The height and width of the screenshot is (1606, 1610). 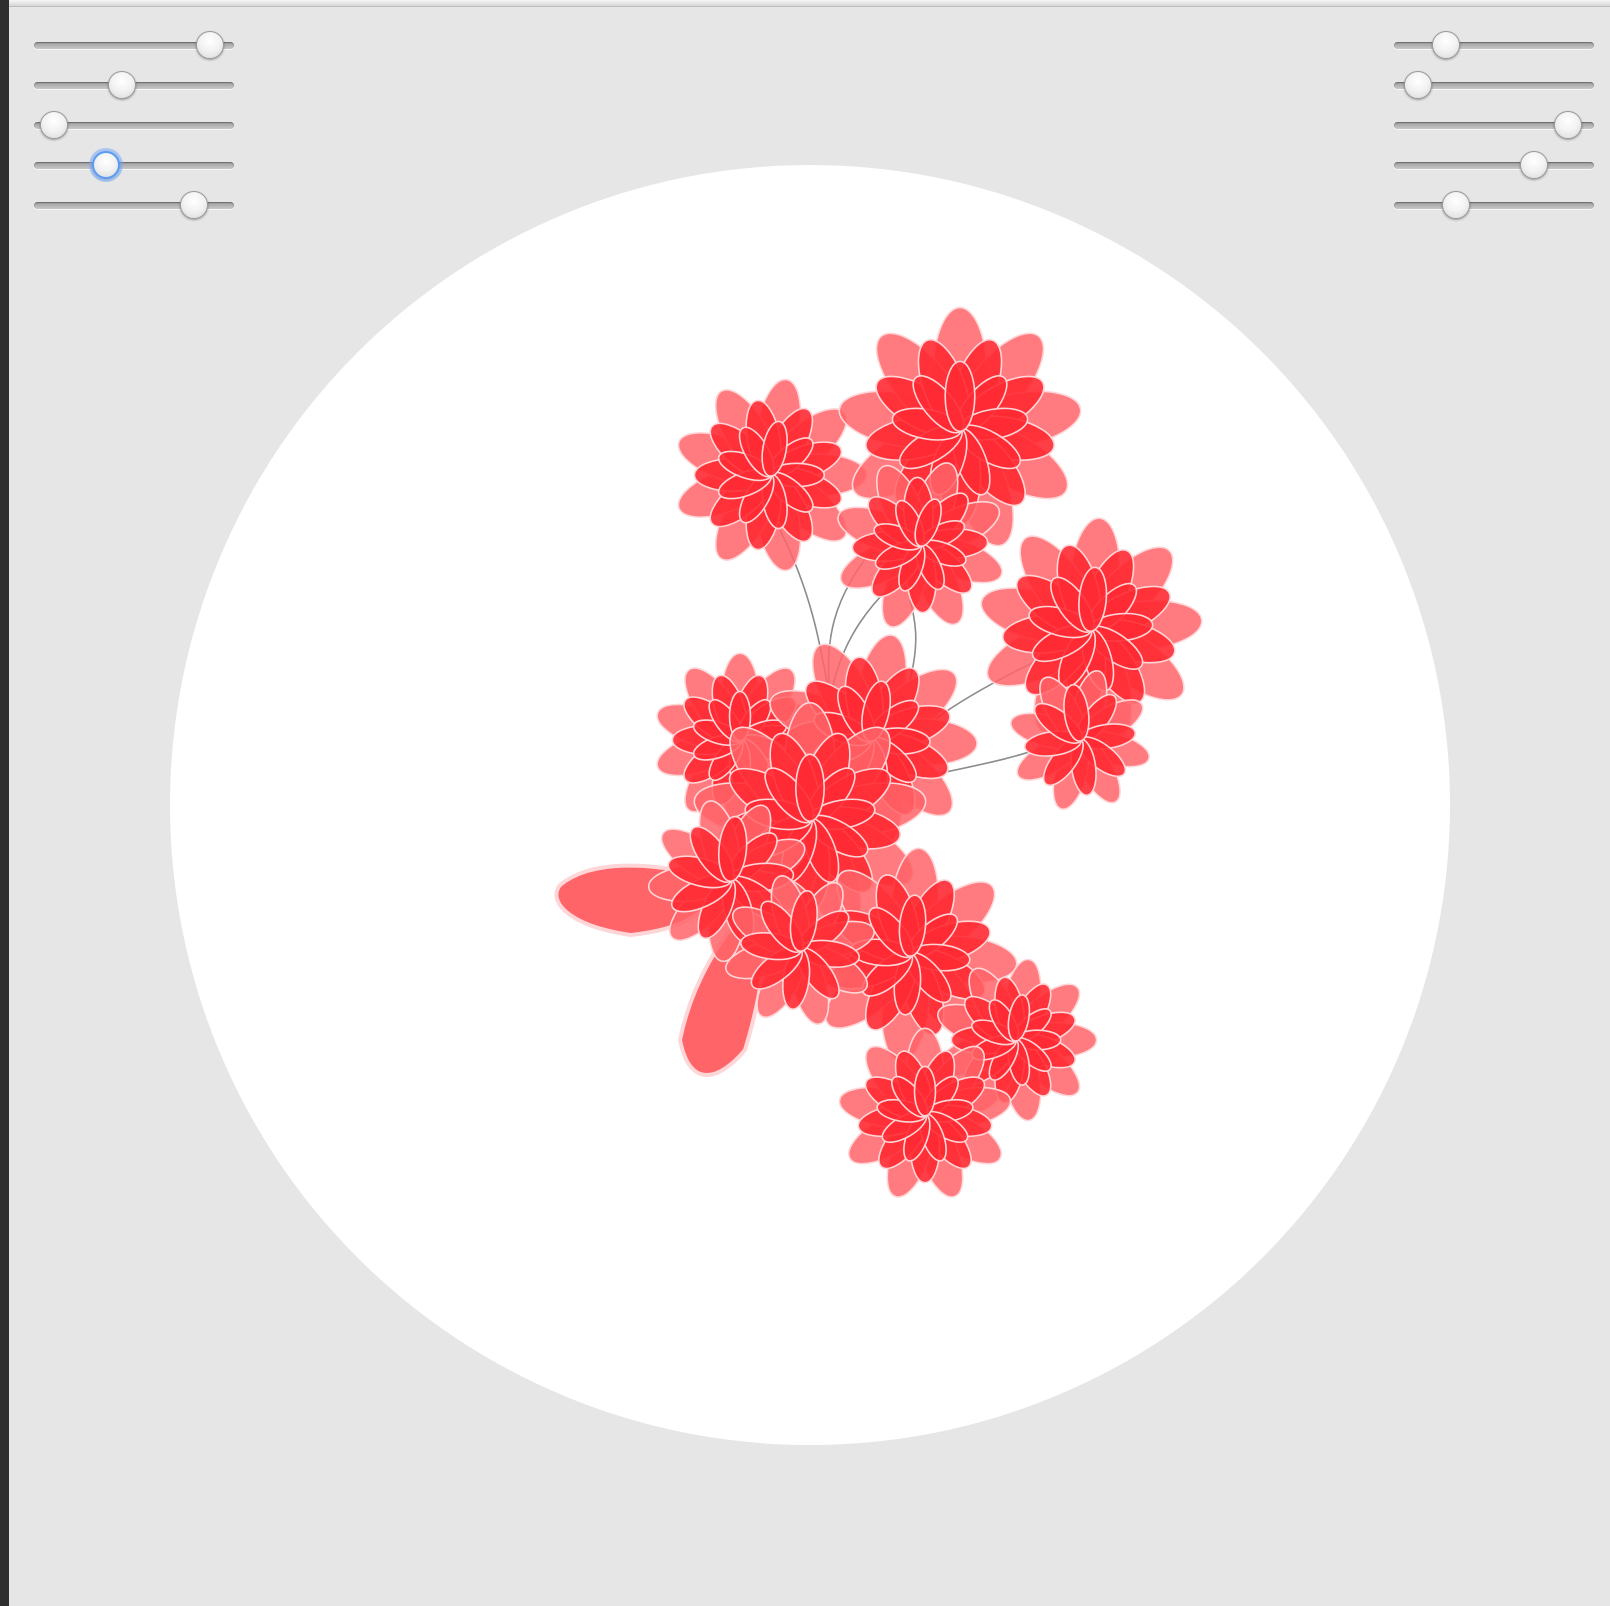 I want to click on left-slider-panel, so click(x=134, y=126).